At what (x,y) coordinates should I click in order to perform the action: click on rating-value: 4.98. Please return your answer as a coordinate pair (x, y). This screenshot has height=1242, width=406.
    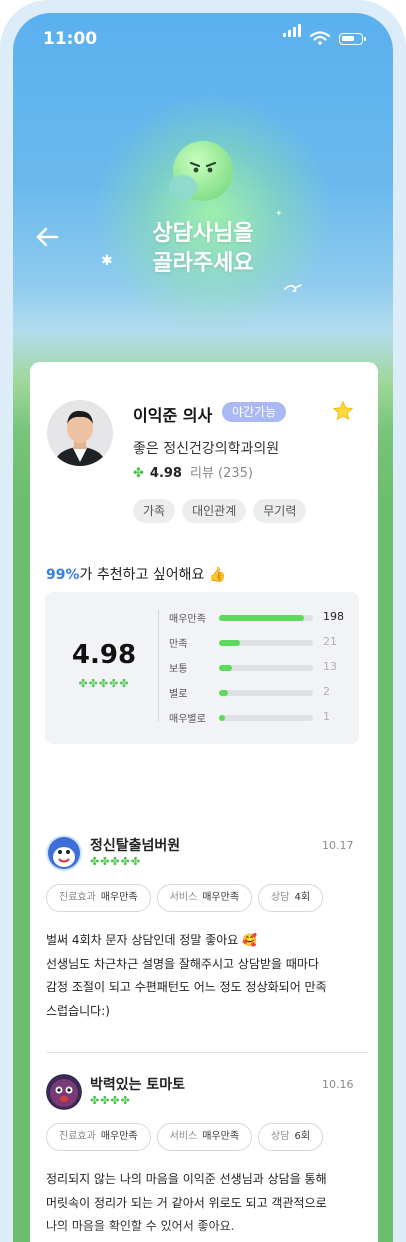
    Looking at the image, I should click on (165, 473).